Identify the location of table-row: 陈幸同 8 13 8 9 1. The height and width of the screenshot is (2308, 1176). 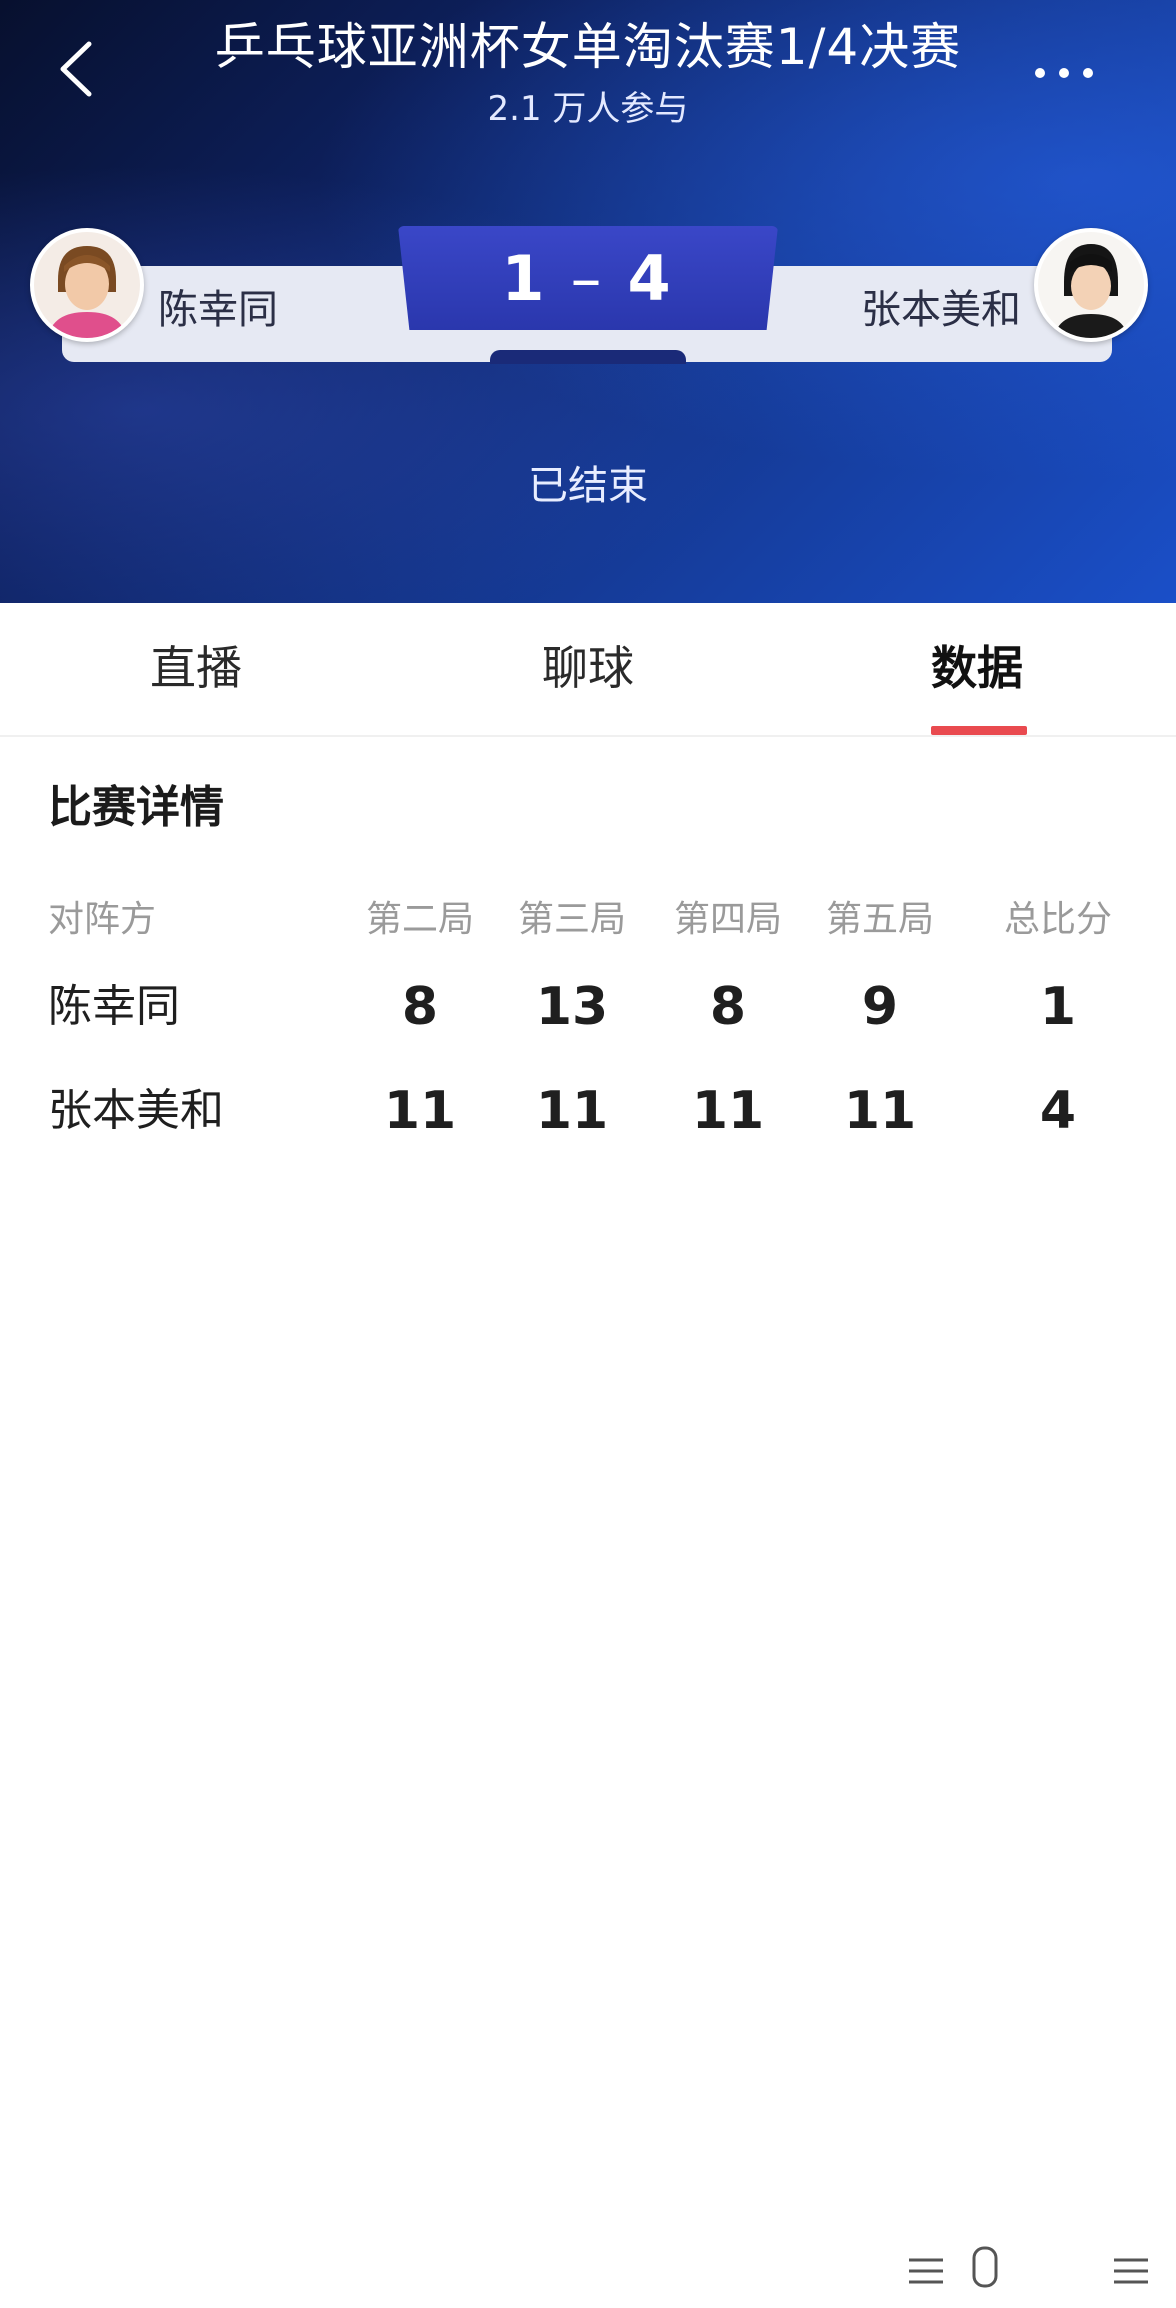
(588, 1007).